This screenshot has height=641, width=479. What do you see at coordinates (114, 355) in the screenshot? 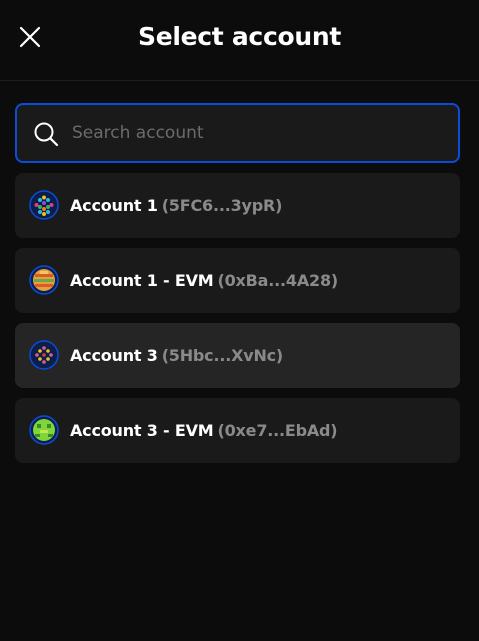
I see `account-name: Account 3` at bounding box center [114, 355].